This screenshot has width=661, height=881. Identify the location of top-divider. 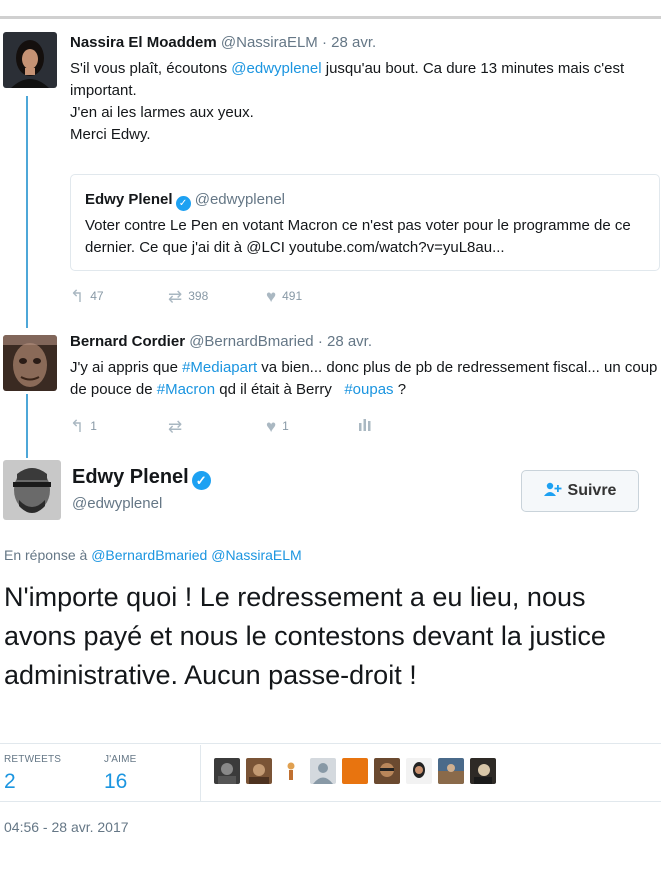
(330, 17).